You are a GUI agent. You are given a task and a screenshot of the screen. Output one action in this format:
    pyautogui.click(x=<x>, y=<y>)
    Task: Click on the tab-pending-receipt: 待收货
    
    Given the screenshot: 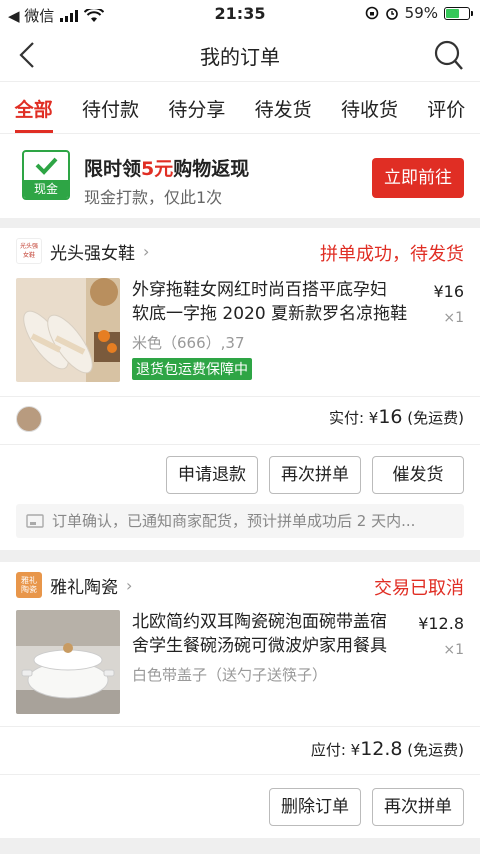 What is the action you would take?
    pyautogui.click(x=369, y=107)
    